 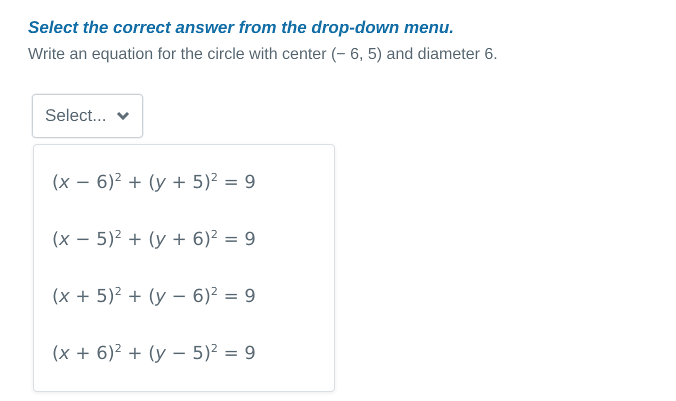 What do you see at coordinates (263, 55) in the screenshot?
I see `question-text: Write an equation for the circle with center (− 6, 5) and diameter 6.` at bounding box center [263, 55].